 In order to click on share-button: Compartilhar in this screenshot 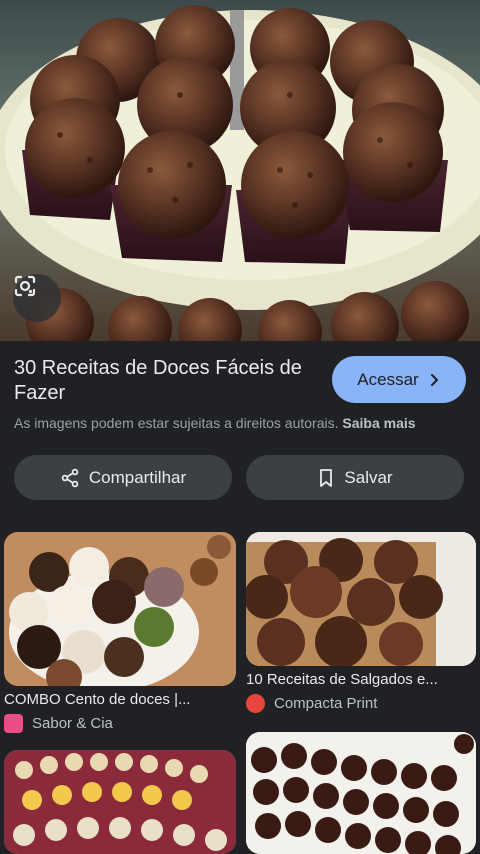, I will do `click(123, 477)`.